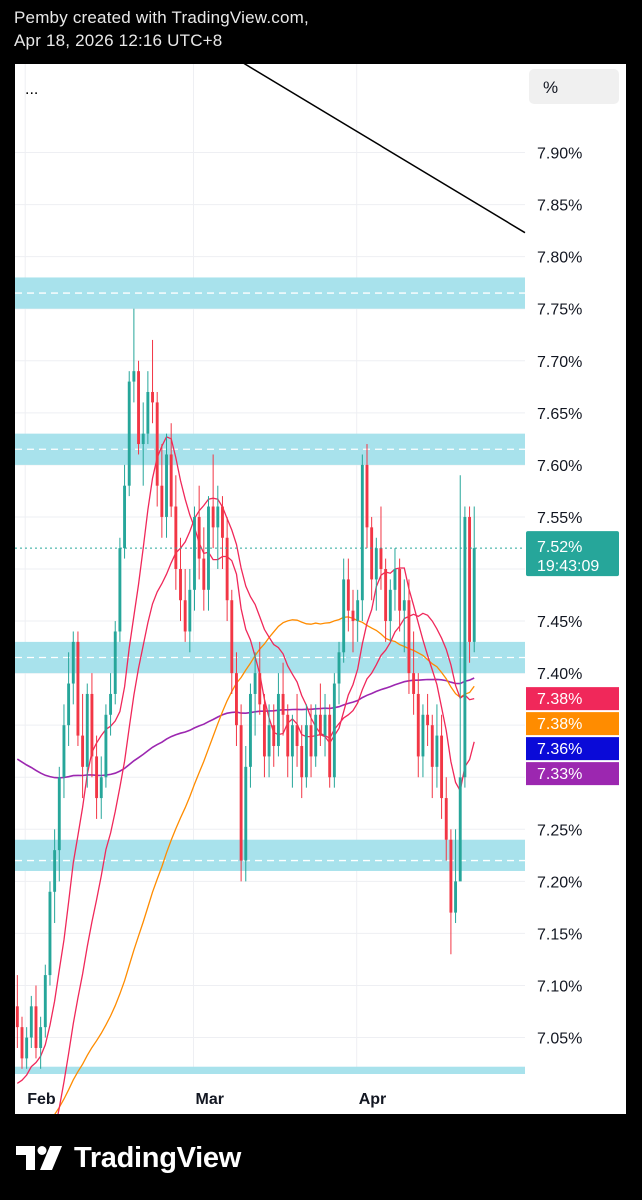 This screenshot has width=642, height=1200. What do you see at coordinates (568, 566) in the screenshot?
I see `last-price-countdown: 19:43:09` at bounding box center [568, 566].